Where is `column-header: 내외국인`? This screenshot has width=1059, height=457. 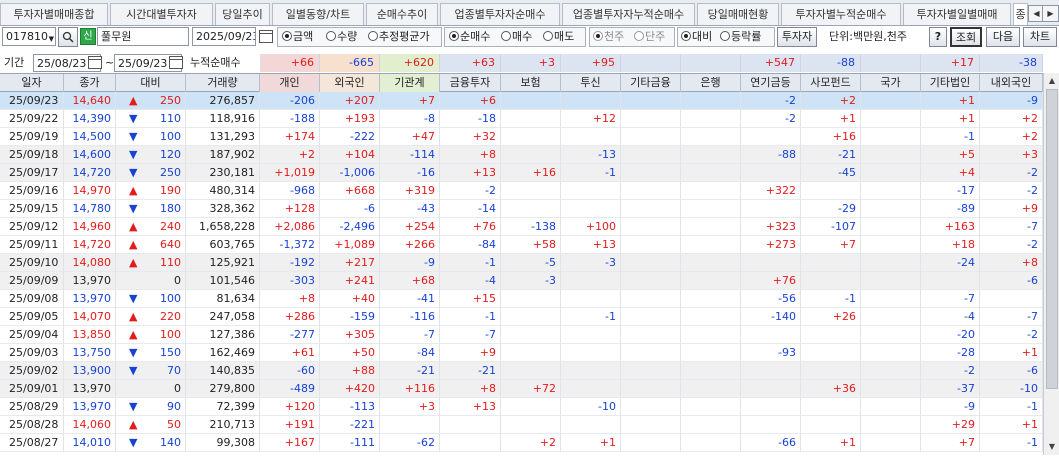 column-header: 내외국인 is located at coordinates (1011, 83).